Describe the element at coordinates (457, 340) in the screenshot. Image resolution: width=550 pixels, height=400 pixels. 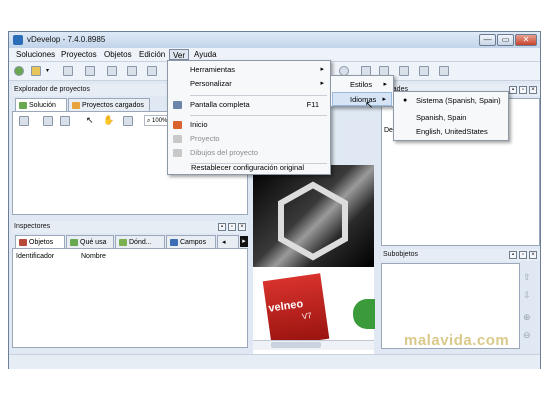
I see `watermark: malavida.com` at that location.